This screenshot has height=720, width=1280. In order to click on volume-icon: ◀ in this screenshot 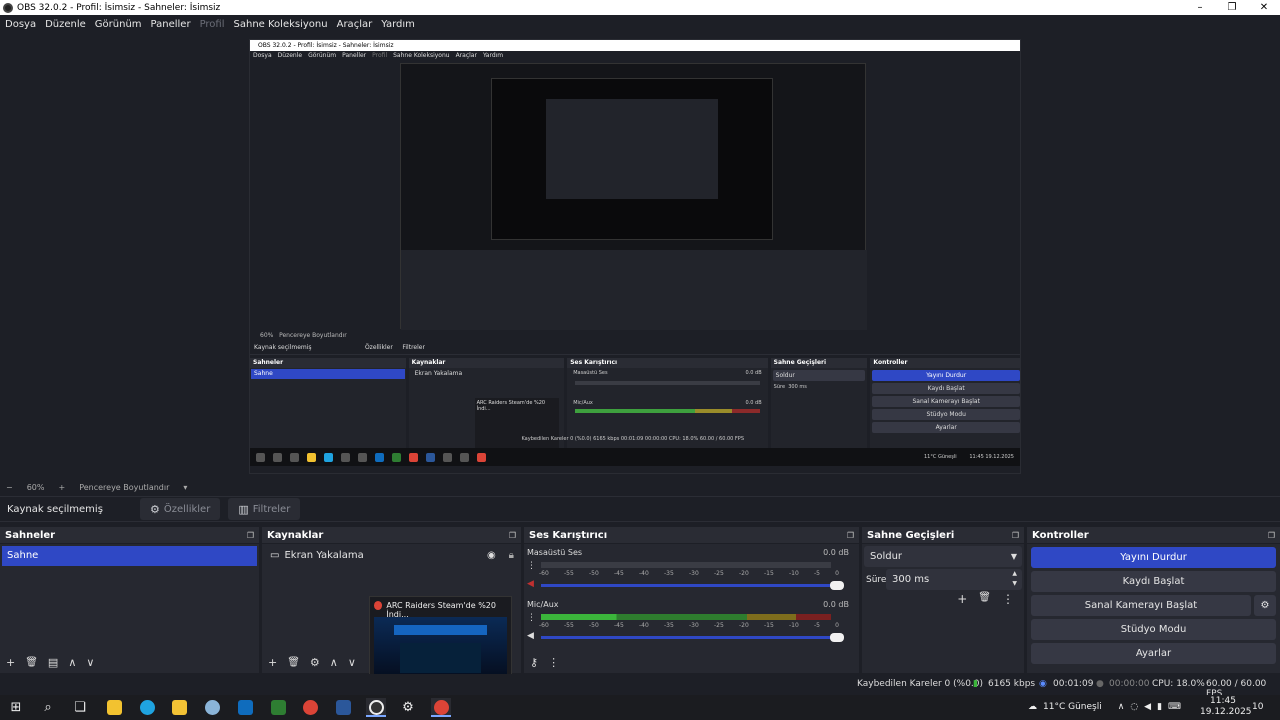, I will do `click(1147, 707)`.